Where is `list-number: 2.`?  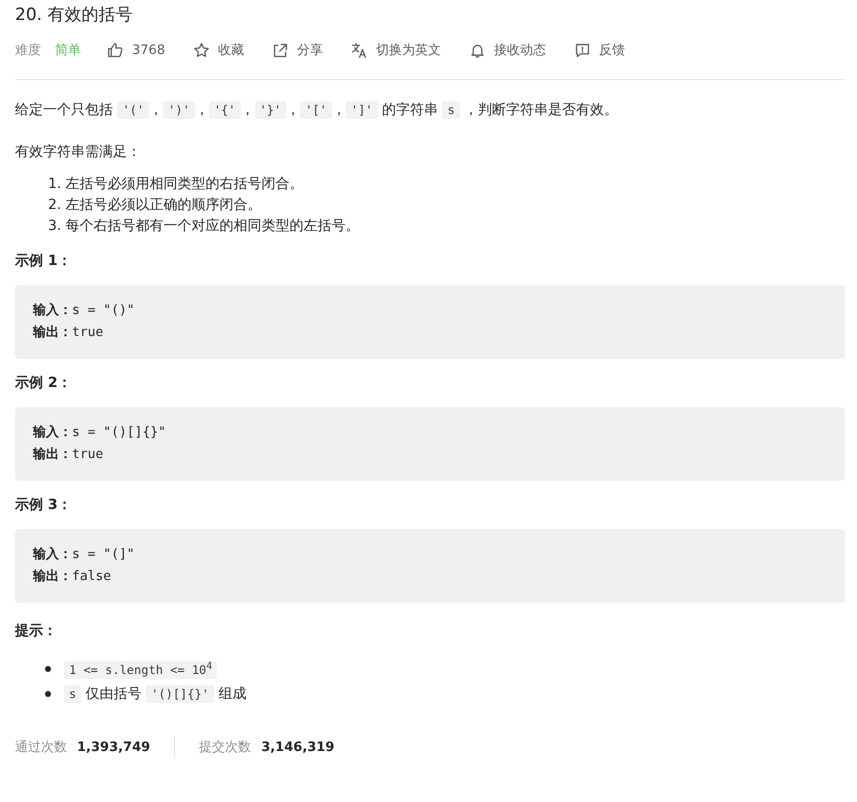
list-number: 2. is located at coordinates (55, 205).